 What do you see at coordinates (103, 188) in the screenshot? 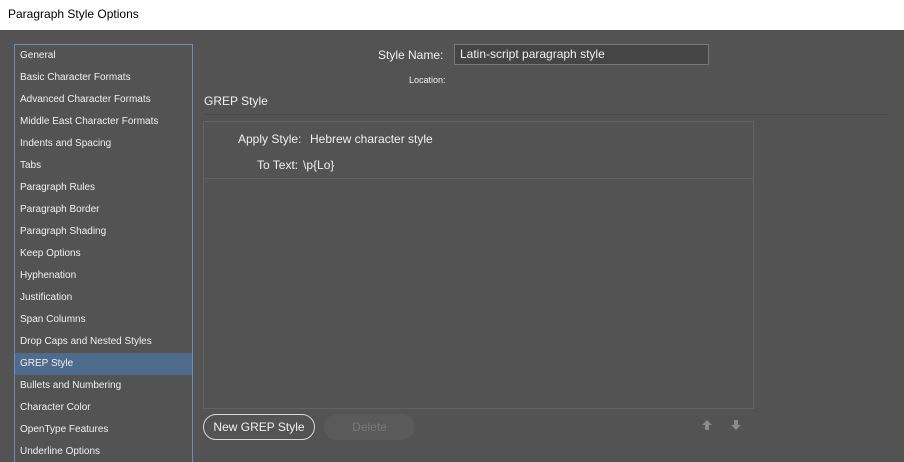
I see `sidebar-item-paragraph-rules: Paragraph Rules` at bounding box center [103, 188].